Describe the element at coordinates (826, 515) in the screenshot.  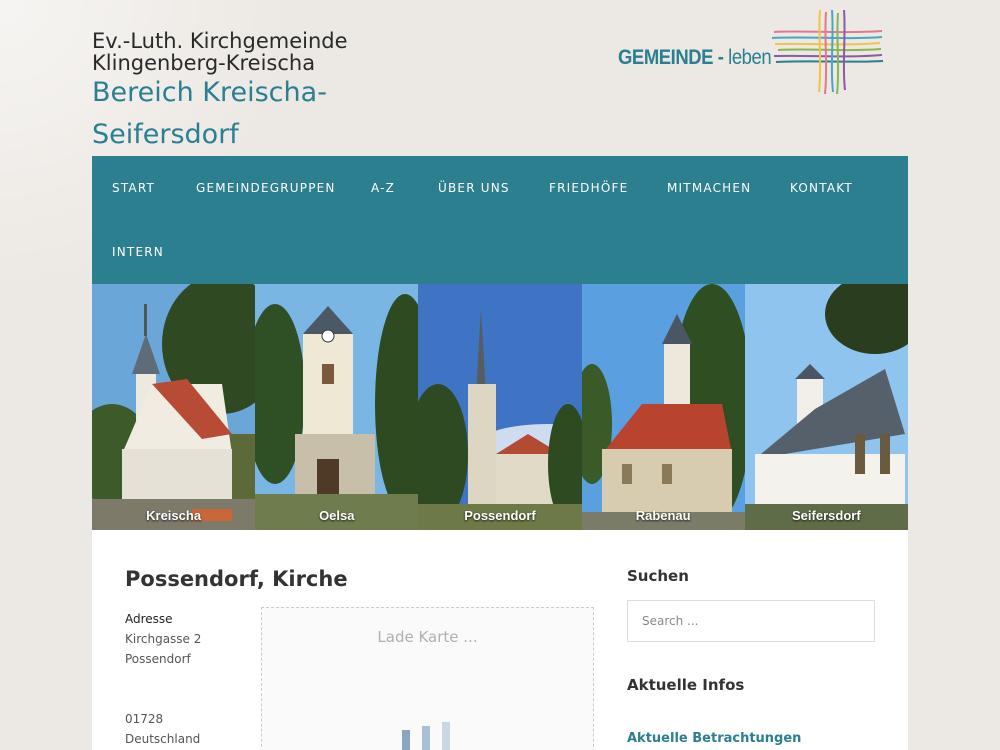
I see `banner-caption-seifersdorf: Seifersdorf` at that location.